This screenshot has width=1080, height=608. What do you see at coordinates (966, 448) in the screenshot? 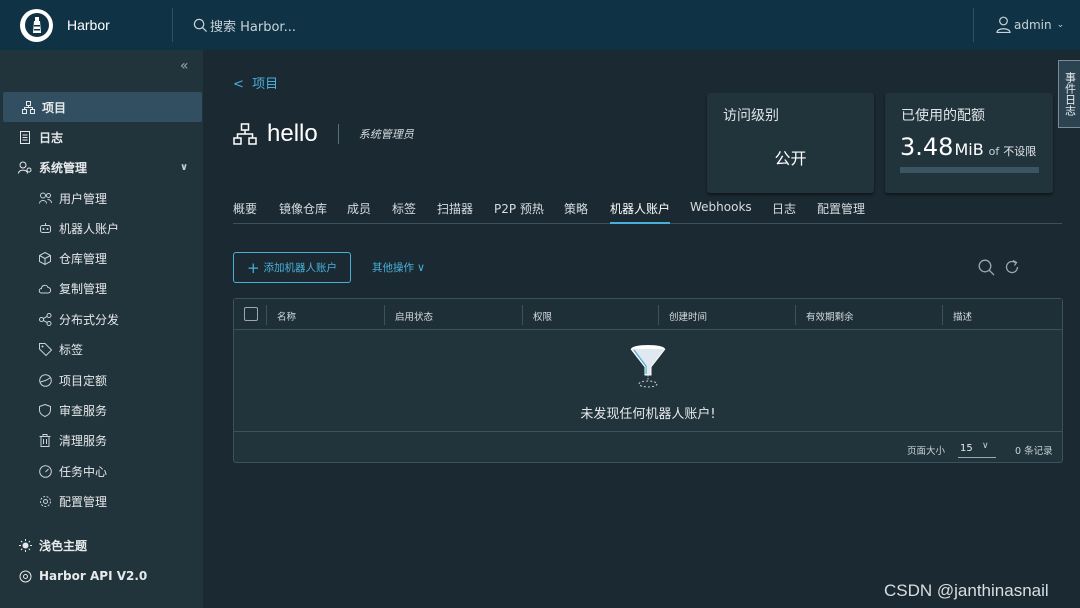
I see `page-size-value: 15` at bounding box center [966, 448].